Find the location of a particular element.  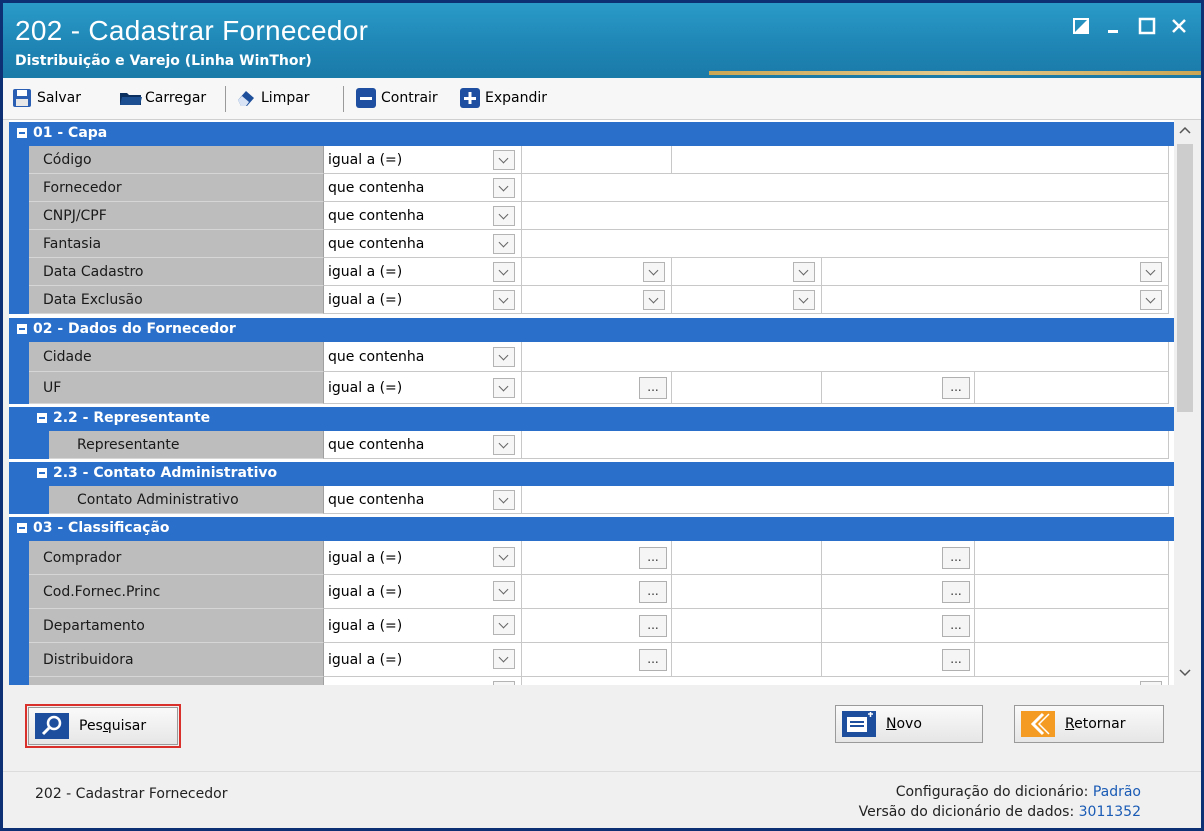

close-icon is located at coordinates (1179, 28).